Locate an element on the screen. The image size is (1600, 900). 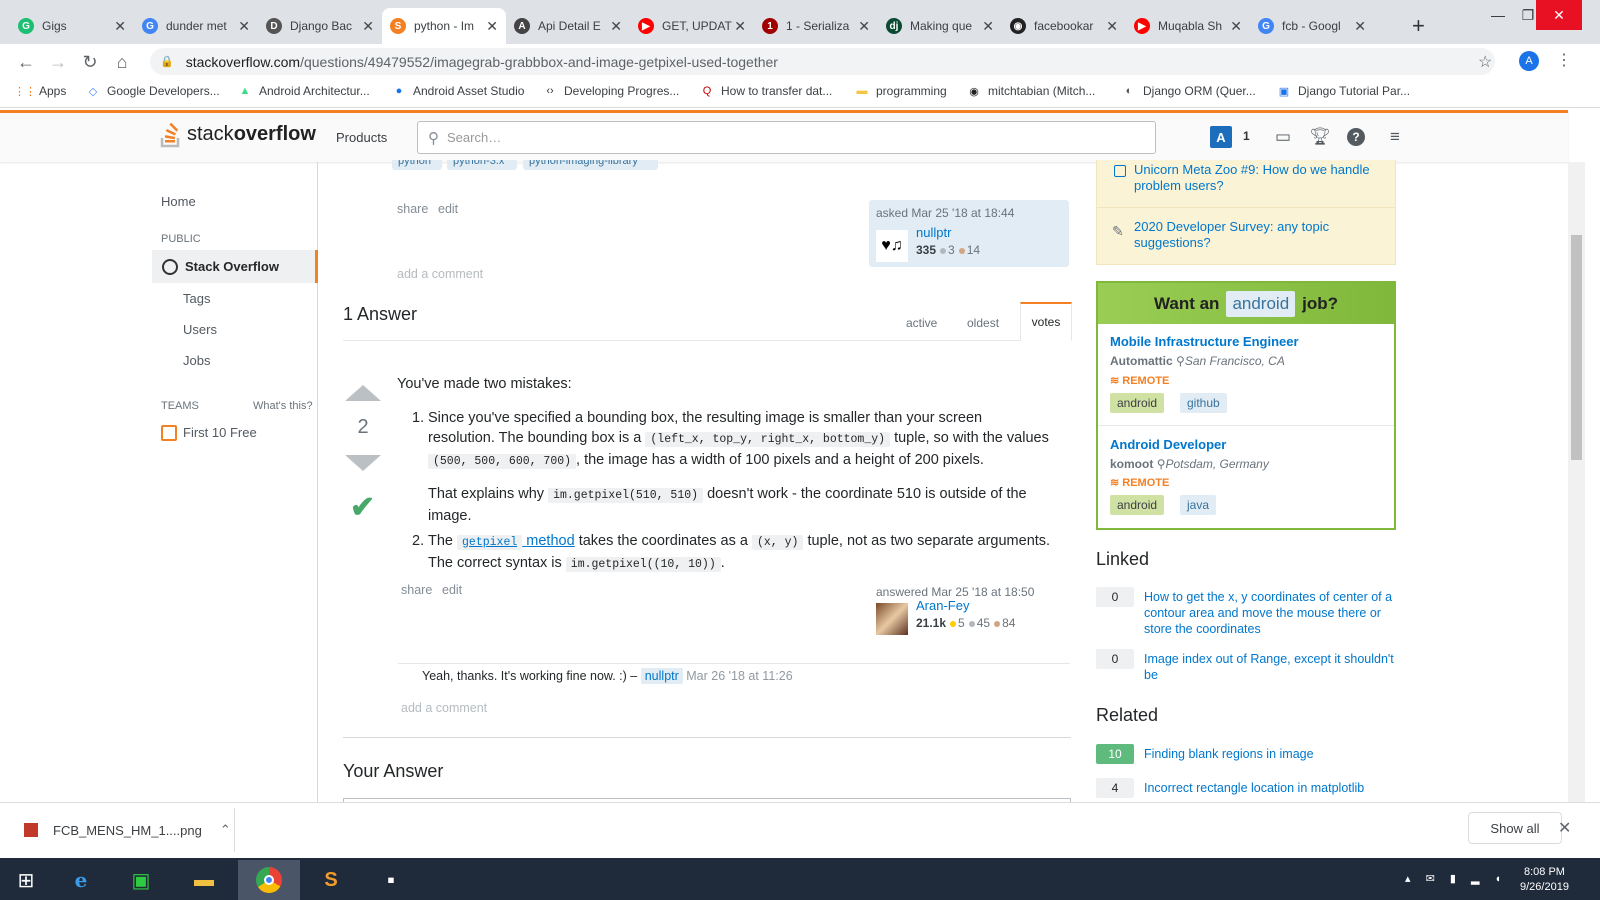
taskbar-clock: 8:08 PM 9/26/2019 is located at coordinates (1544, 880).